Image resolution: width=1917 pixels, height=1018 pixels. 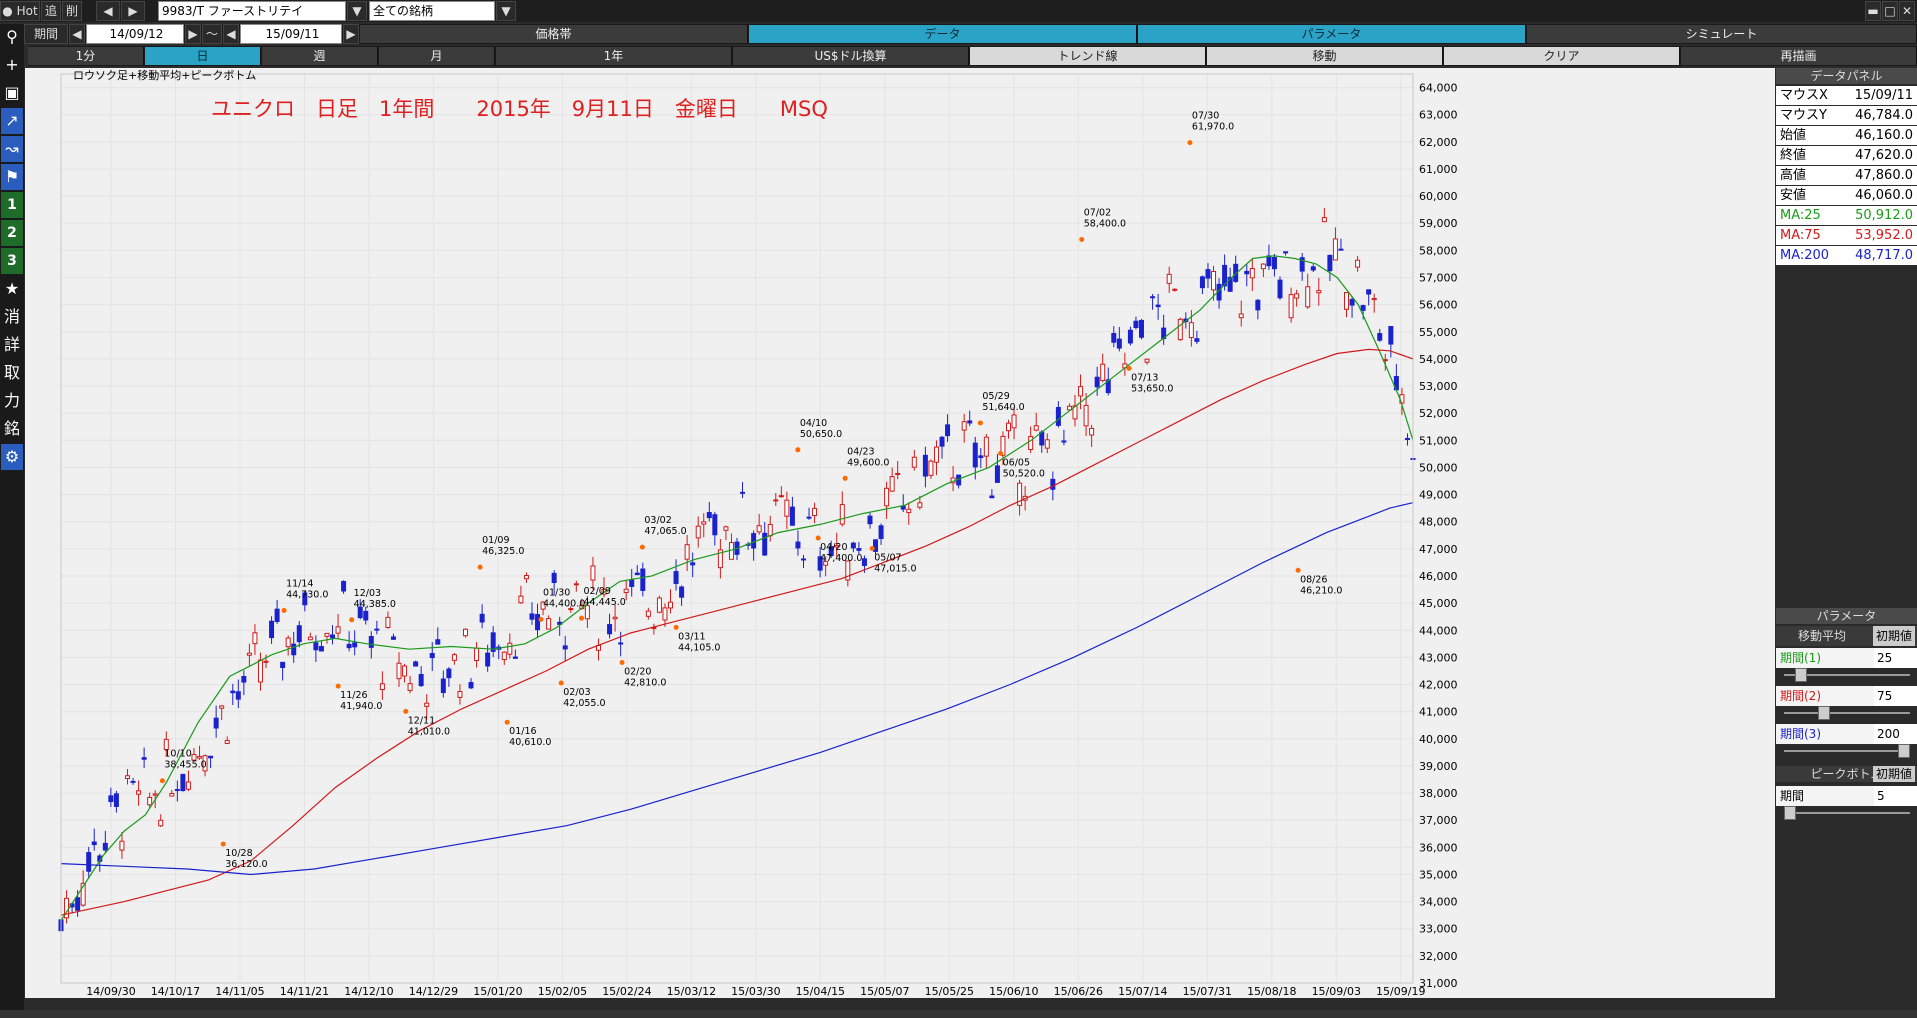 I want to click on preset-2-button: 2, so click(x=12, y=233).